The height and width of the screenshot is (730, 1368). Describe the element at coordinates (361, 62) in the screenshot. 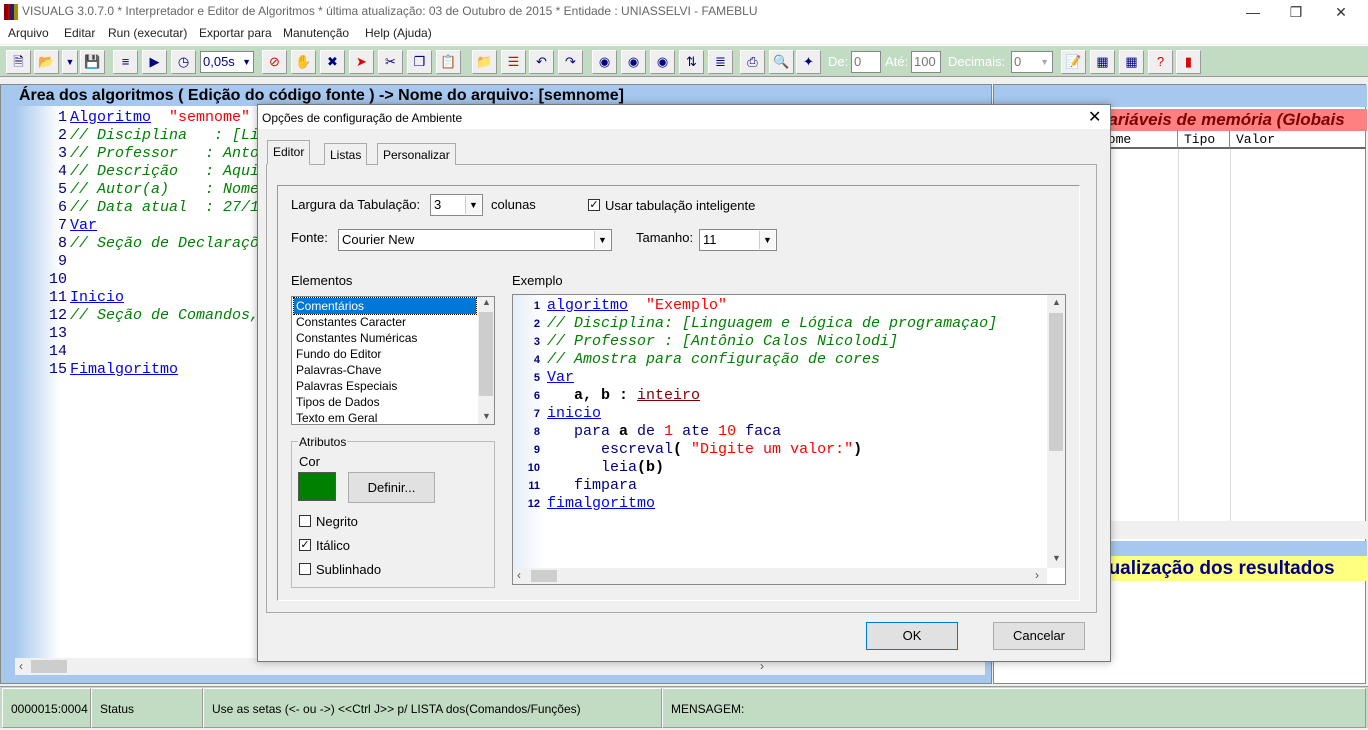

I see `run-to-icon: ➤` at that location.